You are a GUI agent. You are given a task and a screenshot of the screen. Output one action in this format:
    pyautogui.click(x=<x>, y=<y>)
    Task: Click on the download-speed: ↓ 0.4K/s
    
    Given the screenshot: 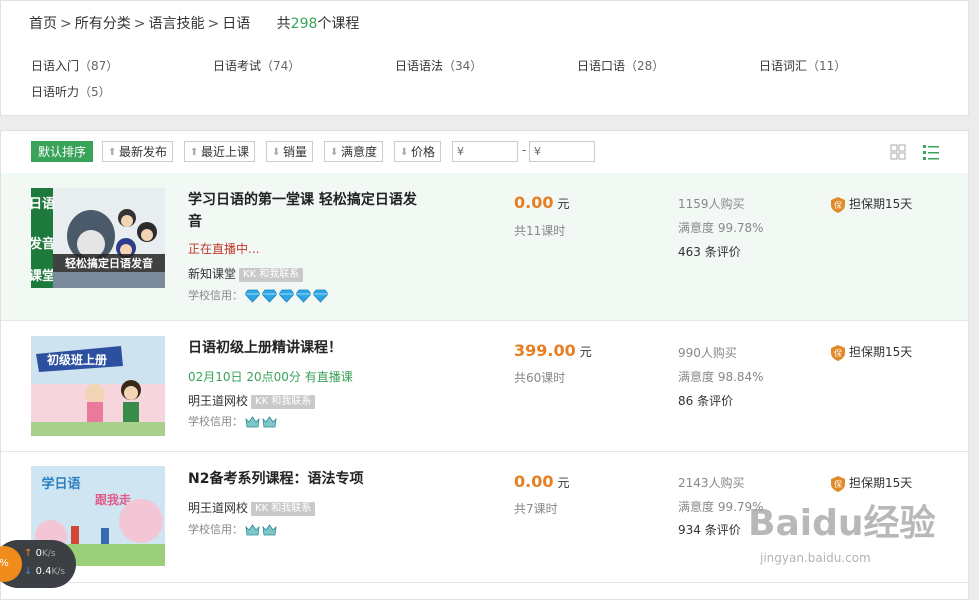 What is the action you would take?
    pyautogui.click(x=45, y=571)
    